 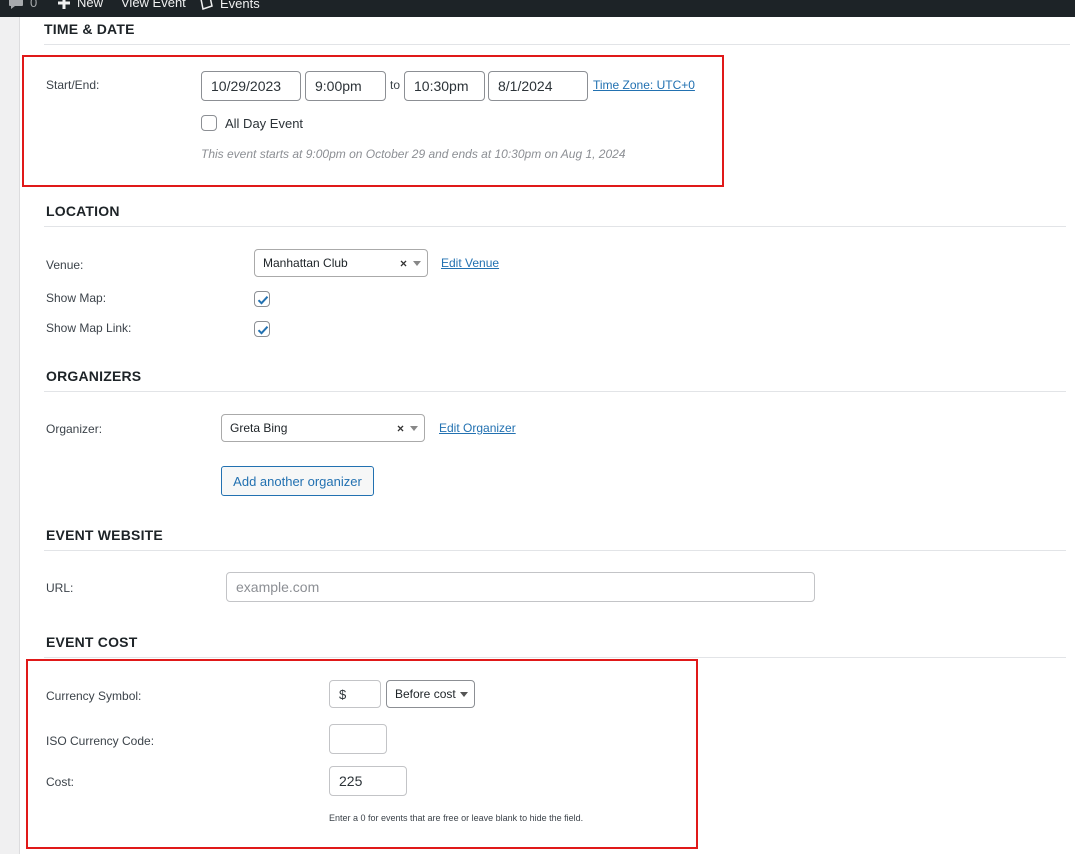 I want to click on venue-label: Venue:, so click(x=65, y=265).